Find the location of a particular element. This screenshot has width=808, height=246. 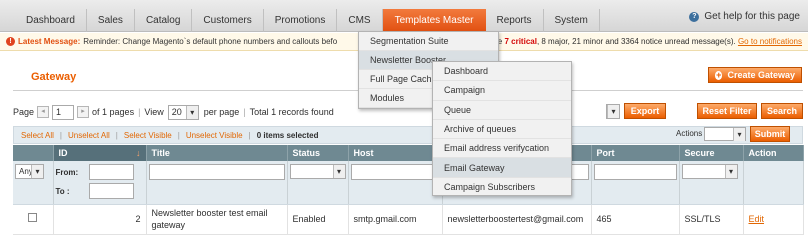

id-to-label: To : is located at coordinates (62, 191).